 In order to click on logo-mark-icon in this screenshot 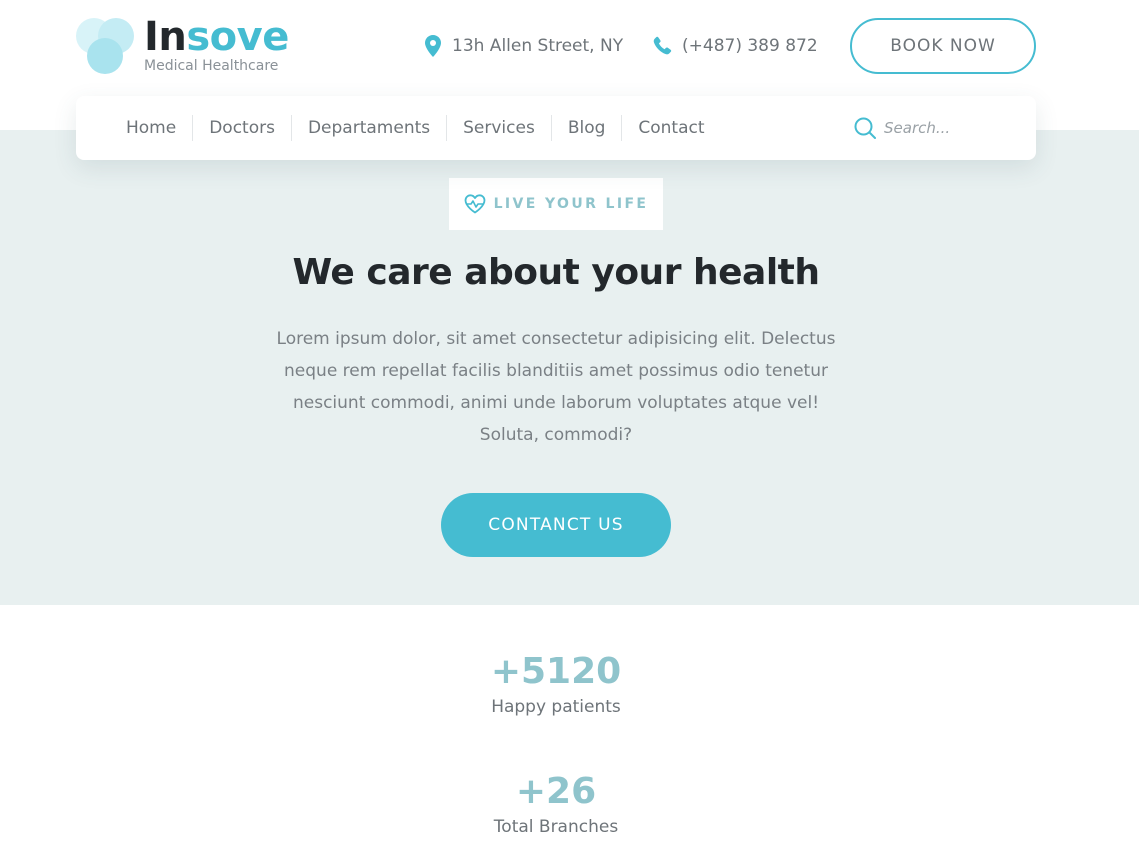, I will do `click(106, 48)`.